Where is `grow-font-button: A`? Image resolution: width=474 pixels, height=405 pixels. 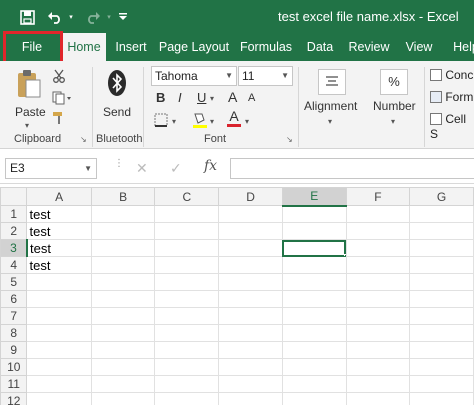
grow-font-button: A is located at coordinates (232, 97).